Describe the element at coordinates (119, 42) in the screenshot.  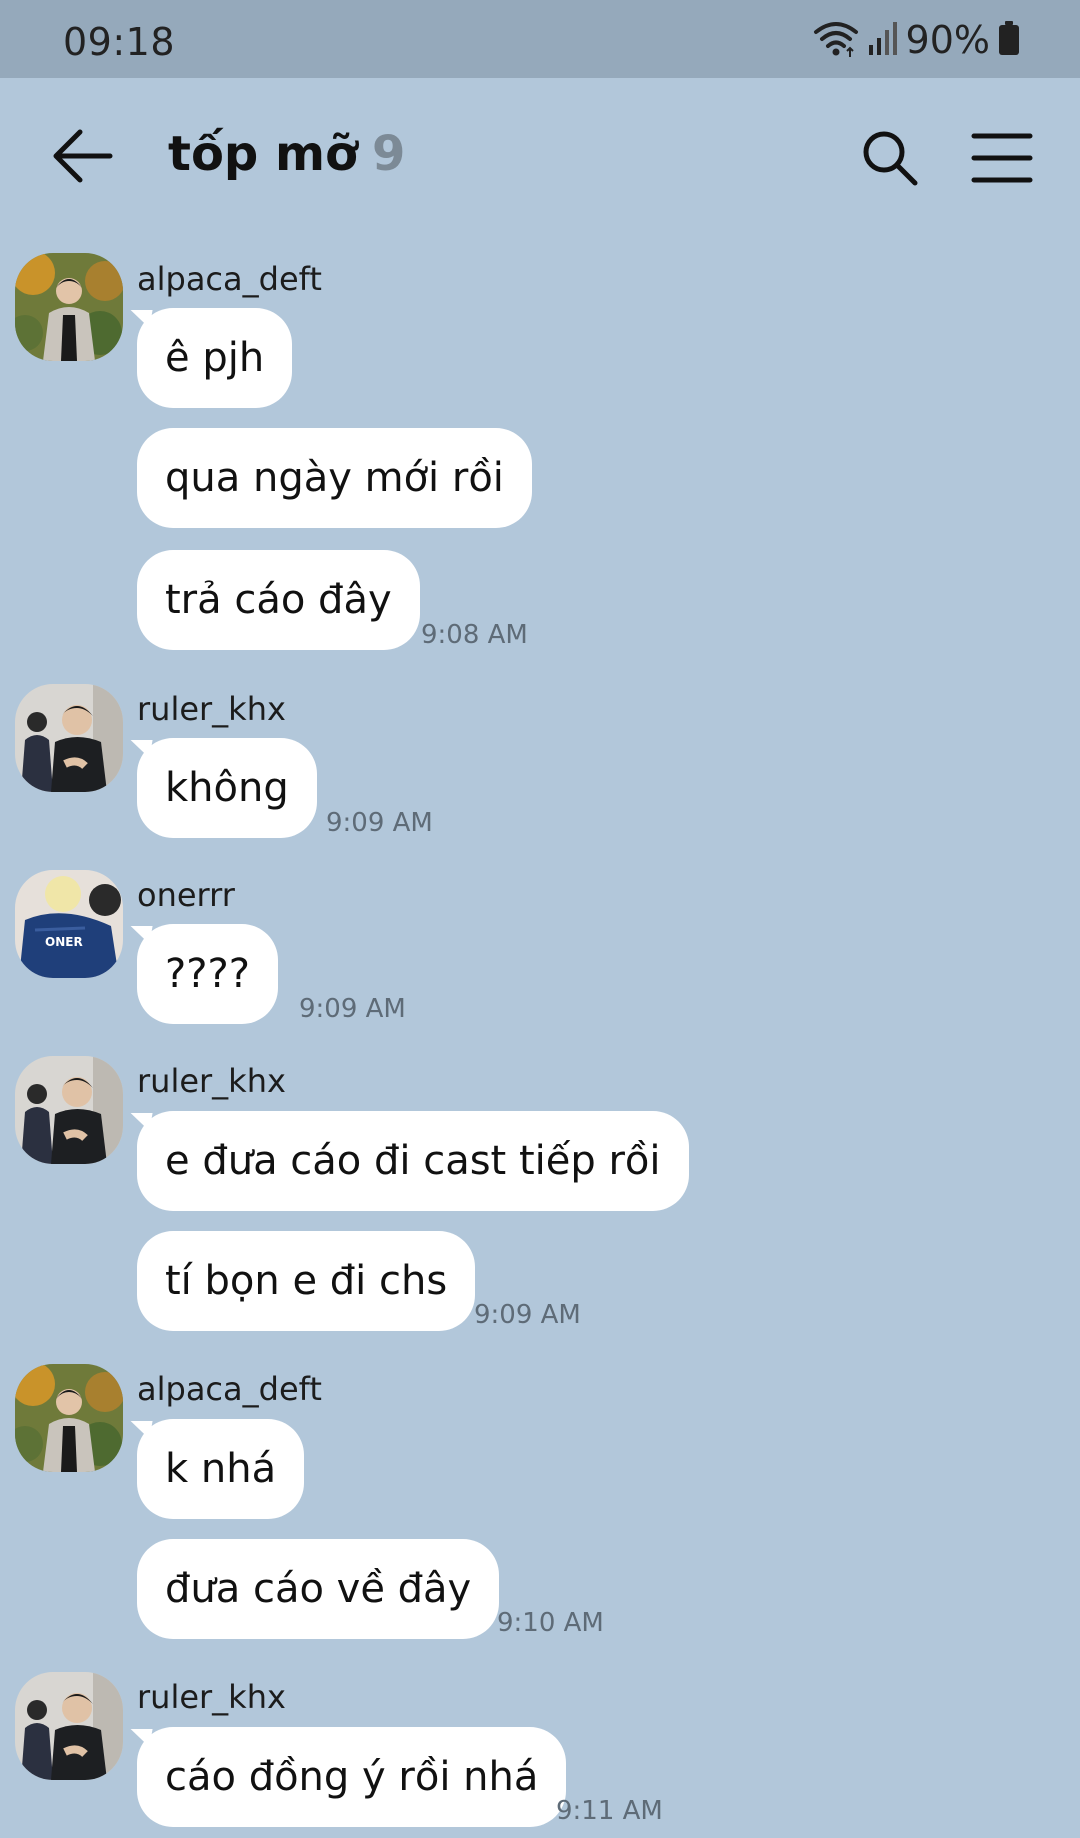
I see `status-time: 09:18` at that location.